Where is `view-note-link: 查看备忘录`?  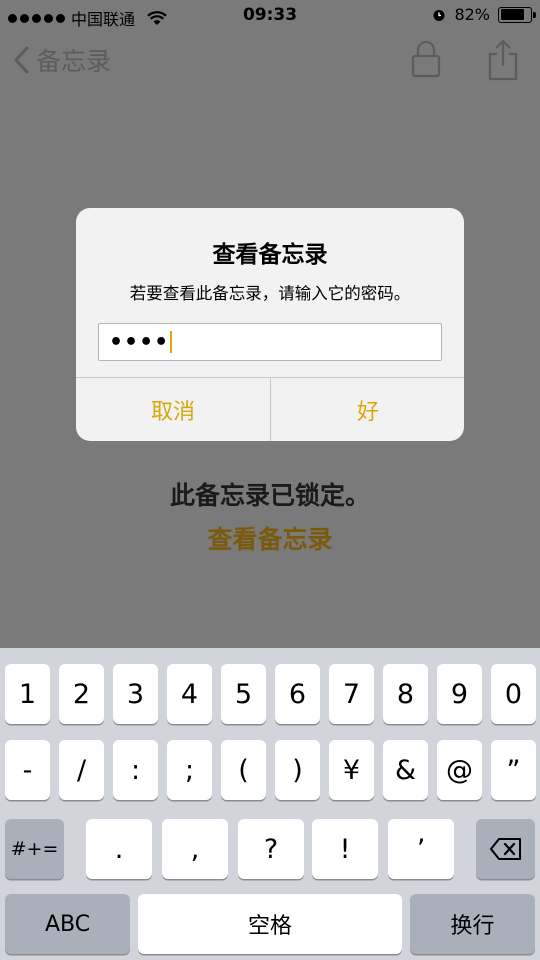
view-note-link: 查看备忘录 is located at coordinates (270, 538).